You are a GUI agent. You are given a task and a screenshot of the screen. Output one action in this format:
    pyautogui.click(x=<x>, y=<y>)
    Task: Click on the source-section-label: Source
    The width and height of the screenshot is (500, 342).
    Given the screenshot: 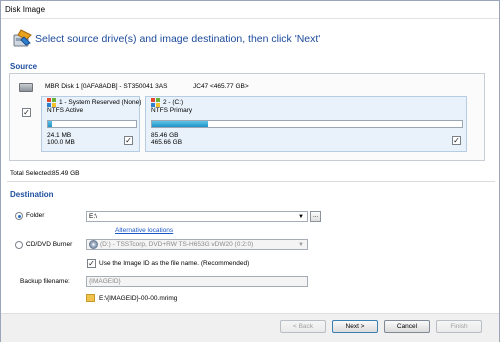 What is the action you would take?
    pyautogui.click(x=24, y=66)
    